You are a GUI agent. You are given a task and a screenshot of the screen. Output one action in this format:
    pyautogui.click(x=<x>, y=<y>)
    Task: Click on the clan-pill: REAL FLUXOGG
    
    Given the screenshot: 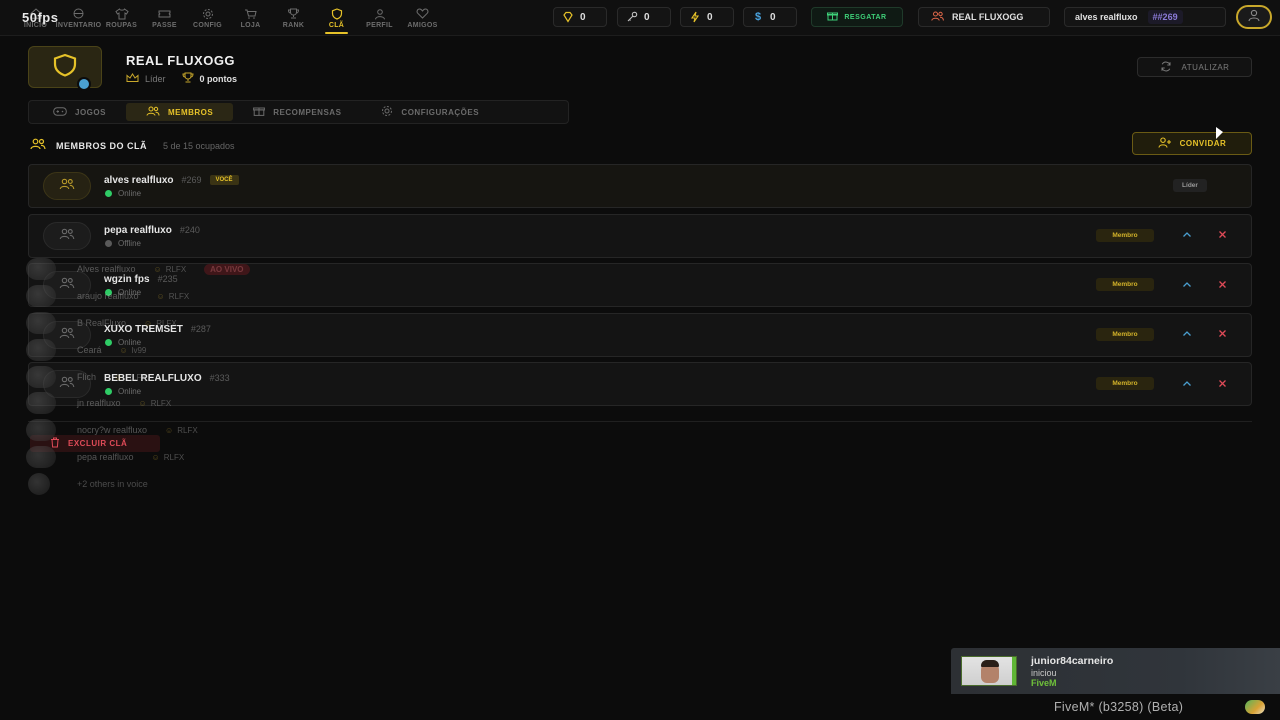 What is the action you would take?
    pyautogui.click(x=984, y=17)
    